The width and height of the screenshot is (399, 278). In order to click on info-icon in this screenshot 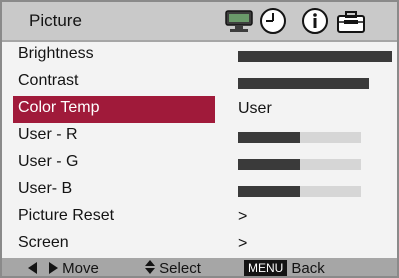, I will do `click(315, 21)`.